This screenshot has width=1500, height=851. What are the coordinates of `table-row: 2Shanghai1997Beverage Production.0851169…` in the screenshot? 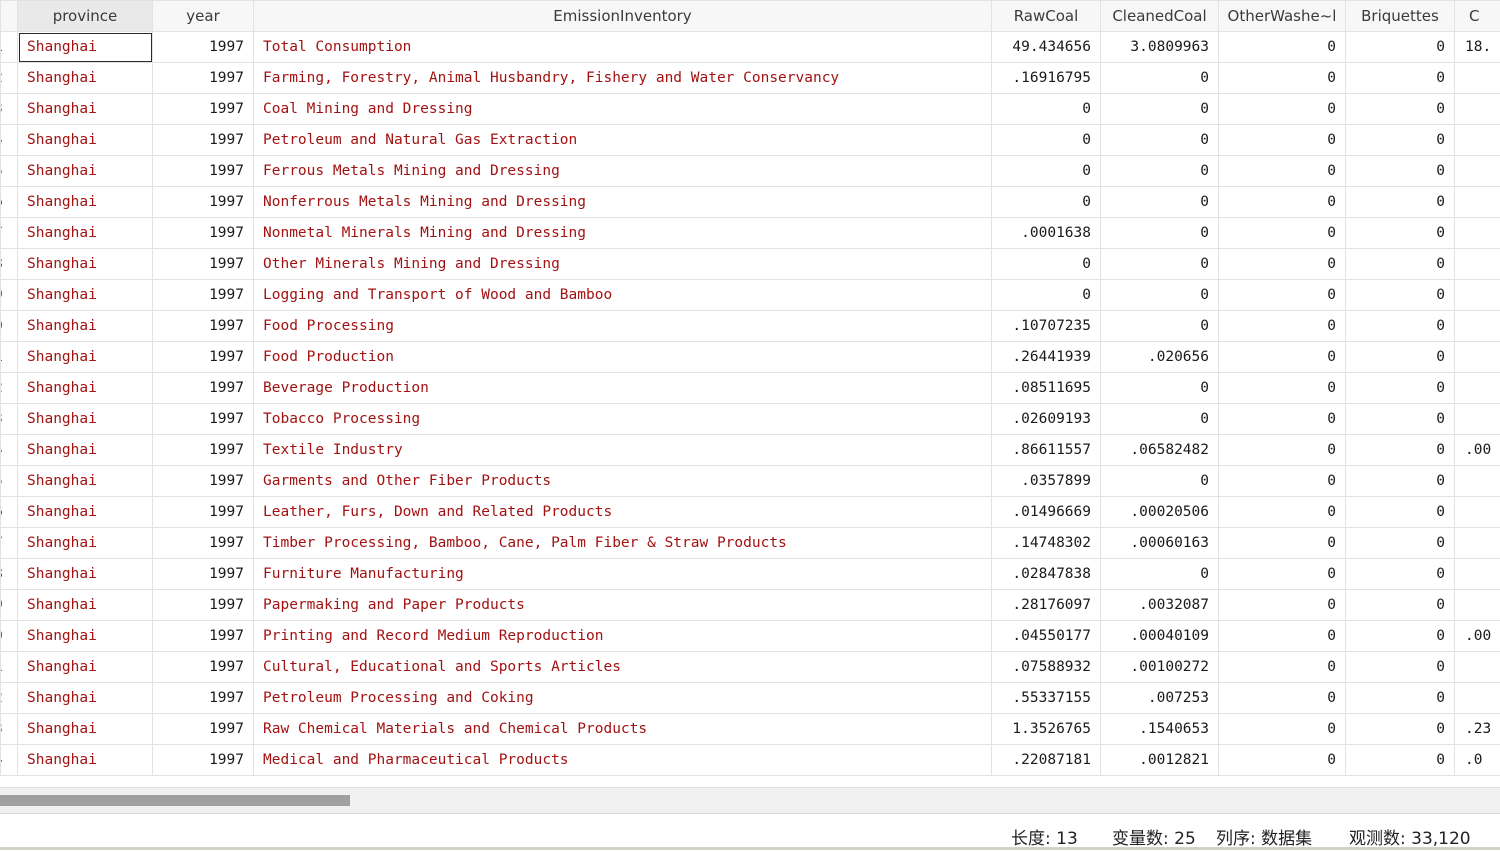 It's located at (750, 388).